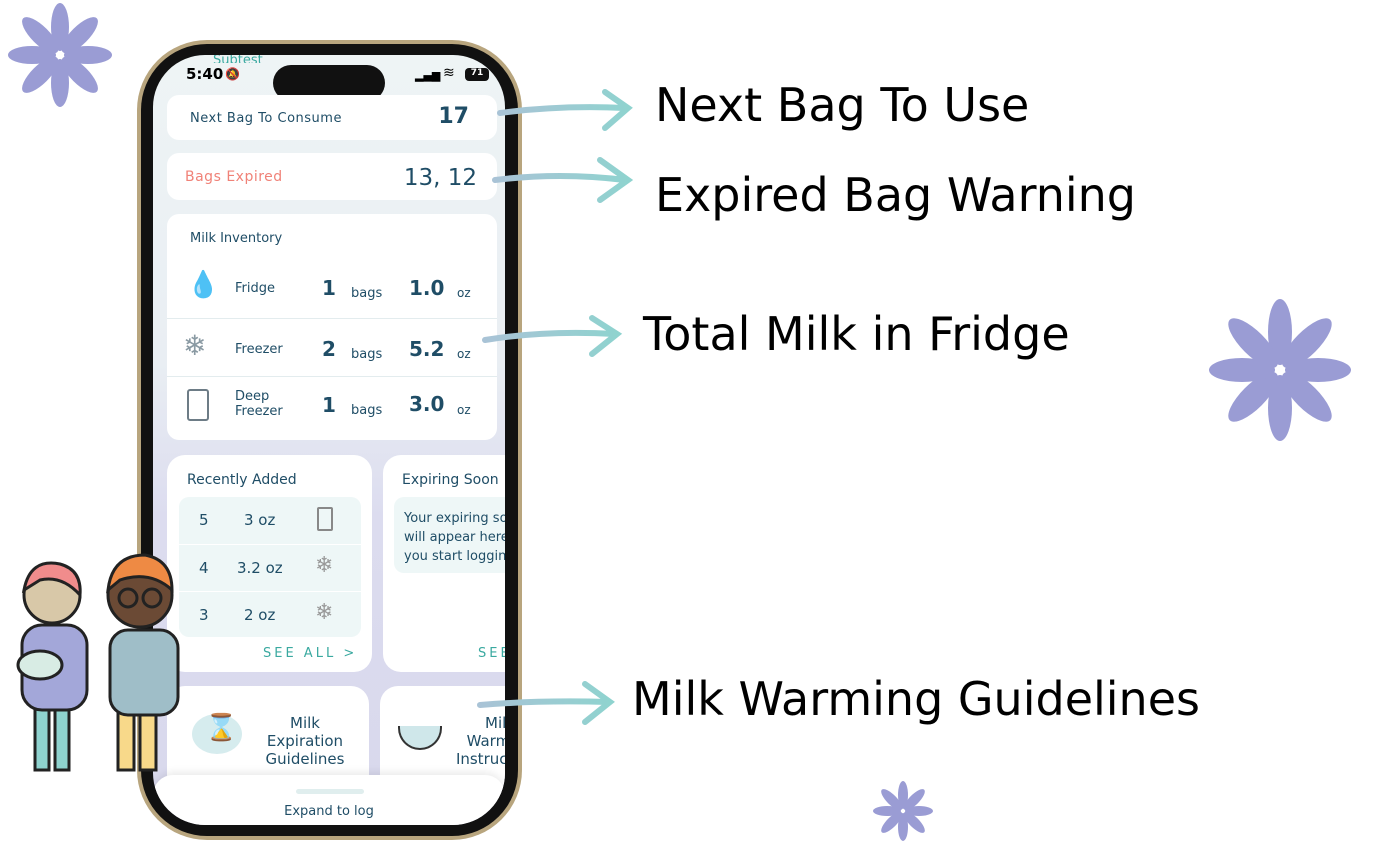 The width and height of the screenshot is (1400, 853). What do you see at coordinates (856, 334) in the screenshot?
I see `annotation-total-milk: Total Milk in Fridge` at bounding box center [856, 334].